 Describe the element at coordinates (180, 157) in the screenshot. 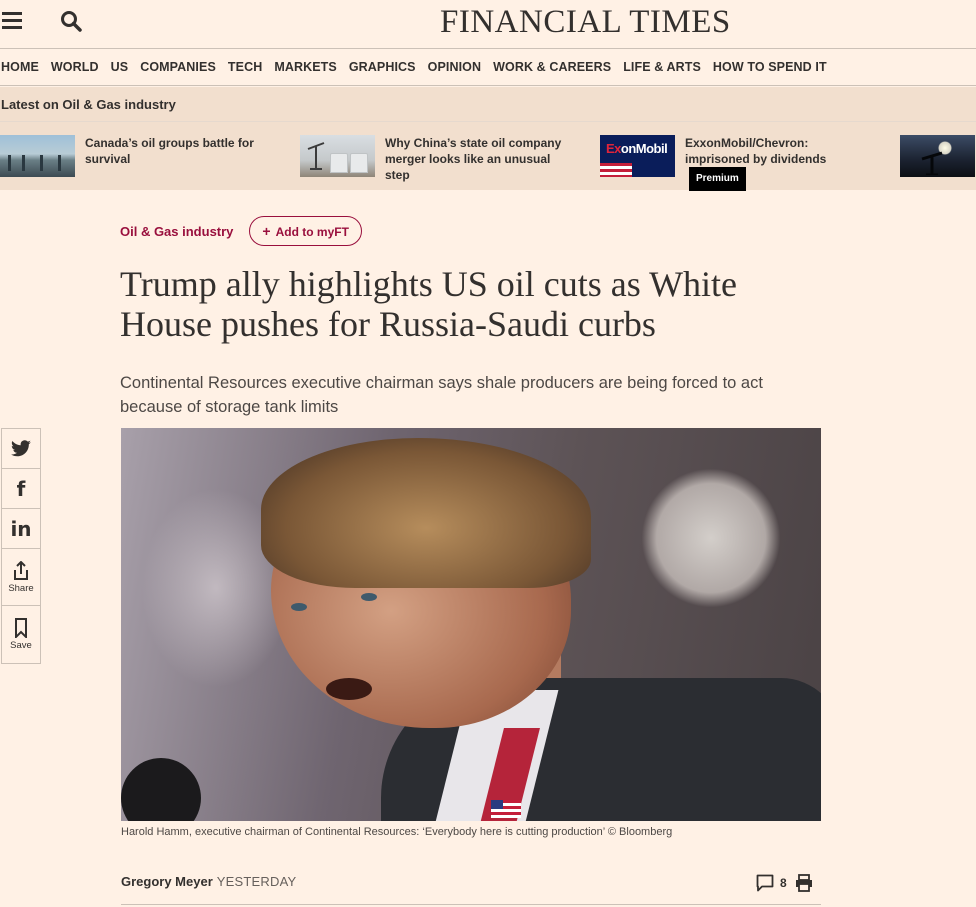

I see `story-headline: Canada’s oil groups battle for survival` at that location.